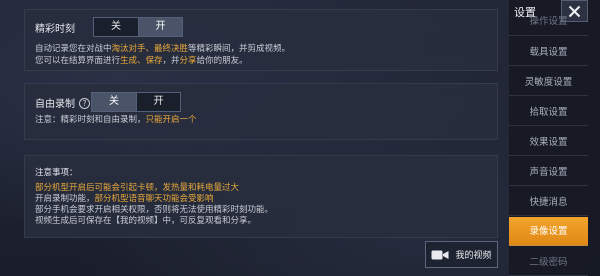 The image size is (600, 276). What do you see at coordinates (548, 142) in the screenshot?
I see `sidebar-item-effects: 效果设置` at bounding box center [548, 142].